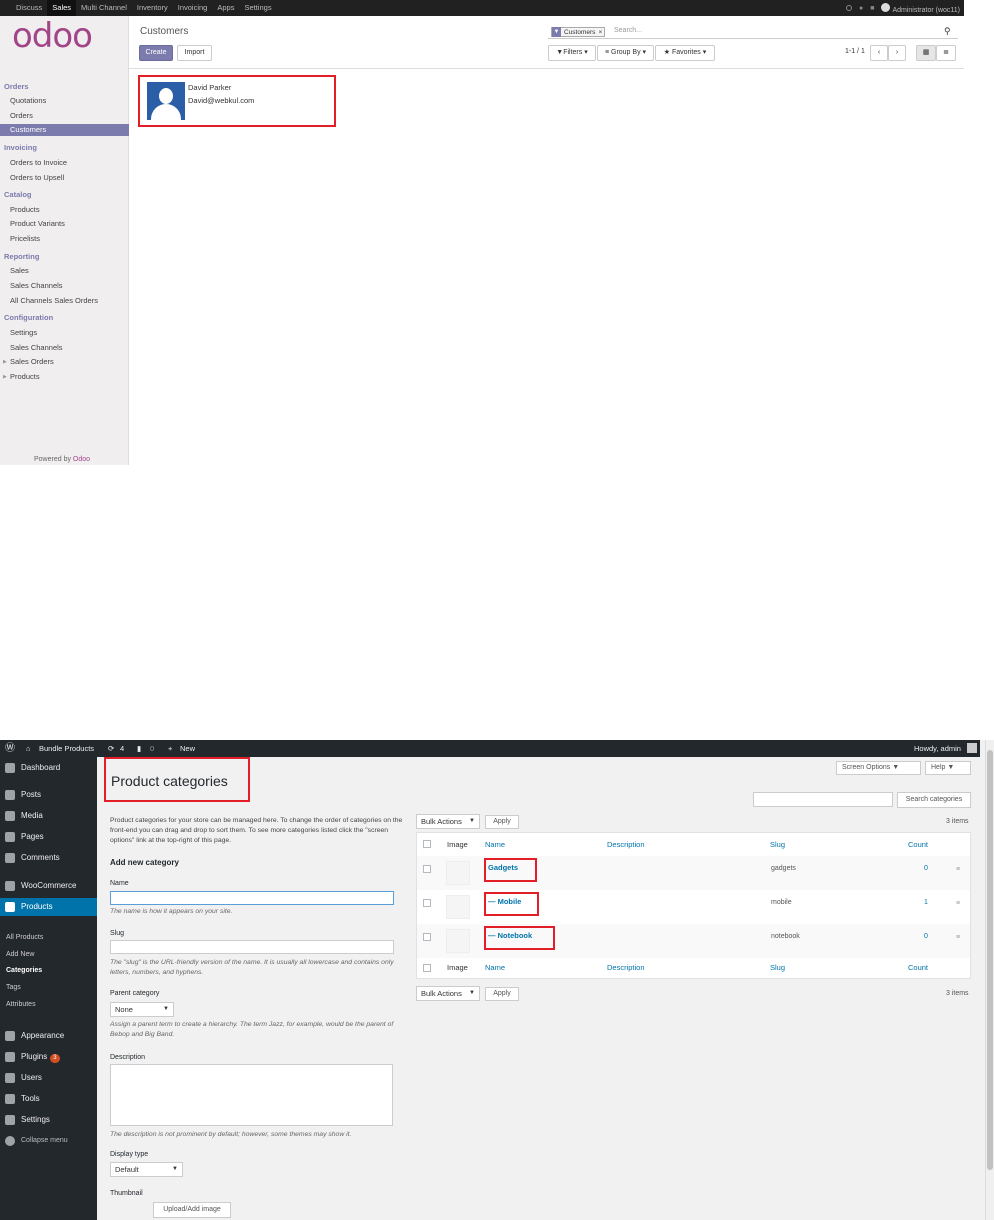 The width and height of the screenshot is (994, 1220). Describe the element at coordinates (920, 8) in the screenshot. I see `user-menu: Administrator (woc11)` at that location.